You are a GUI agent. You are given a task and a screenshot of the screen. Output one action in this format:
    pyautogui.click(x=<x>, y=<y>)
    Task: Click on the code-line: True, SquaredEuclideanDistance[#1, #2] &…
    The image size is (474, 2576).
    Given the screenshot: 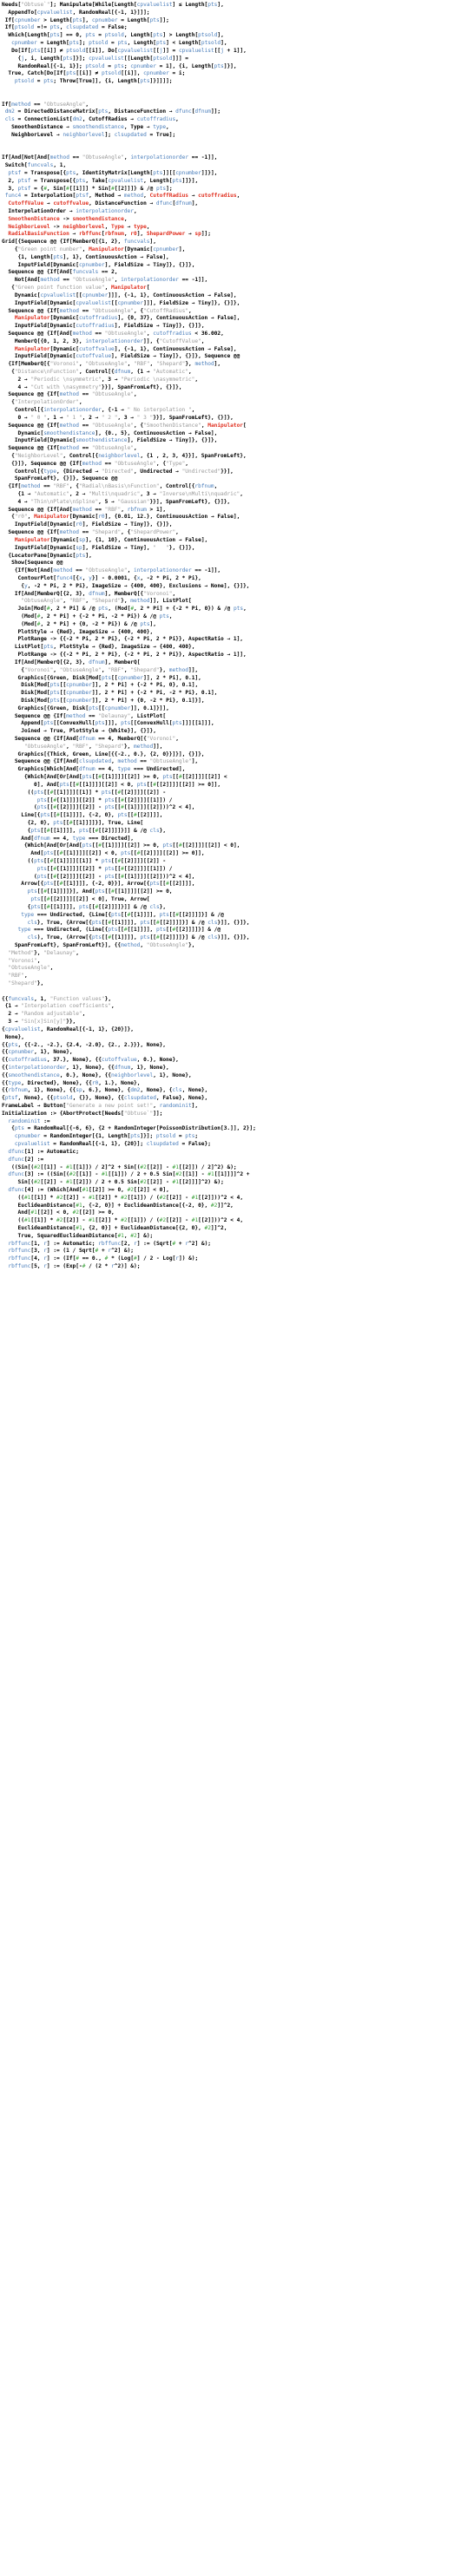 What is the action you would take?
    pyautogui.click(x=85, y=1235)
    